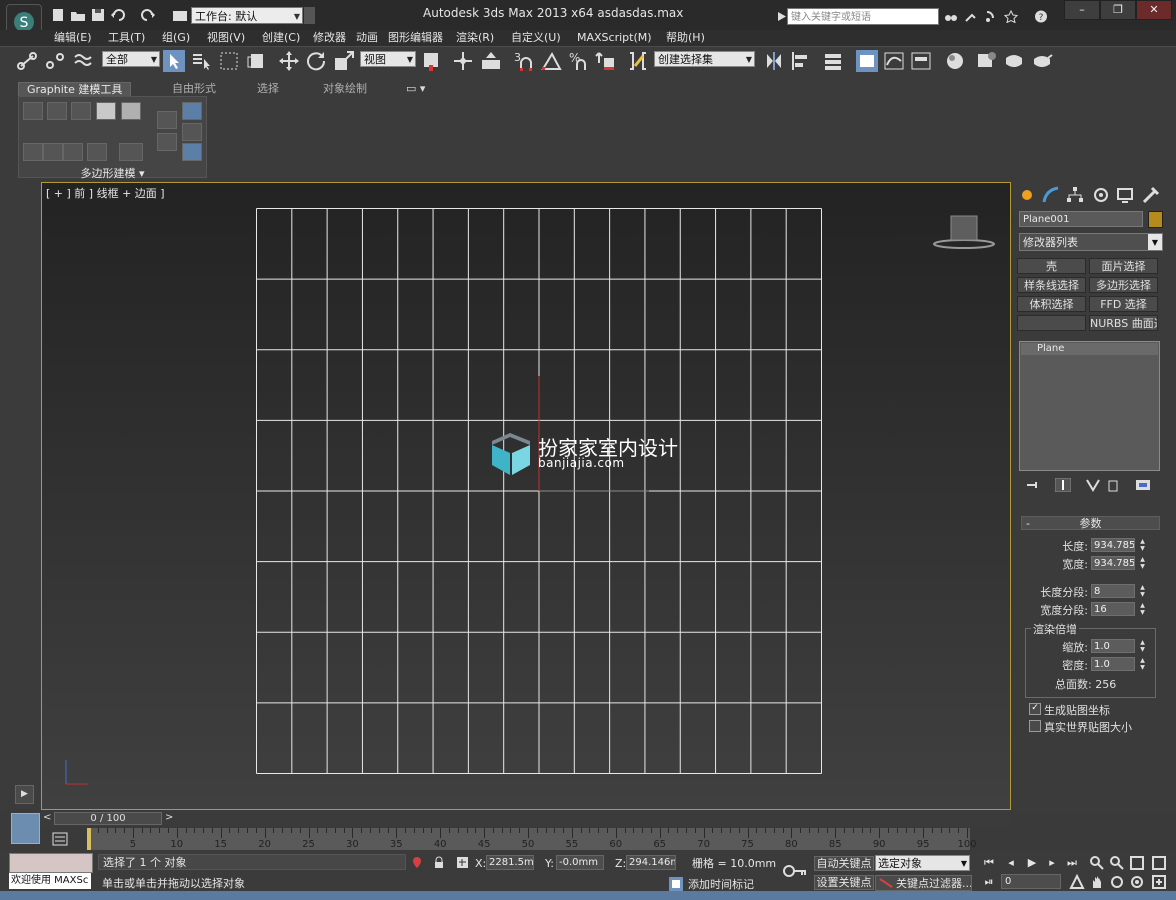 The image size is (1176, 900). I want to click on menu-animation: 动画, so click(367, 38).